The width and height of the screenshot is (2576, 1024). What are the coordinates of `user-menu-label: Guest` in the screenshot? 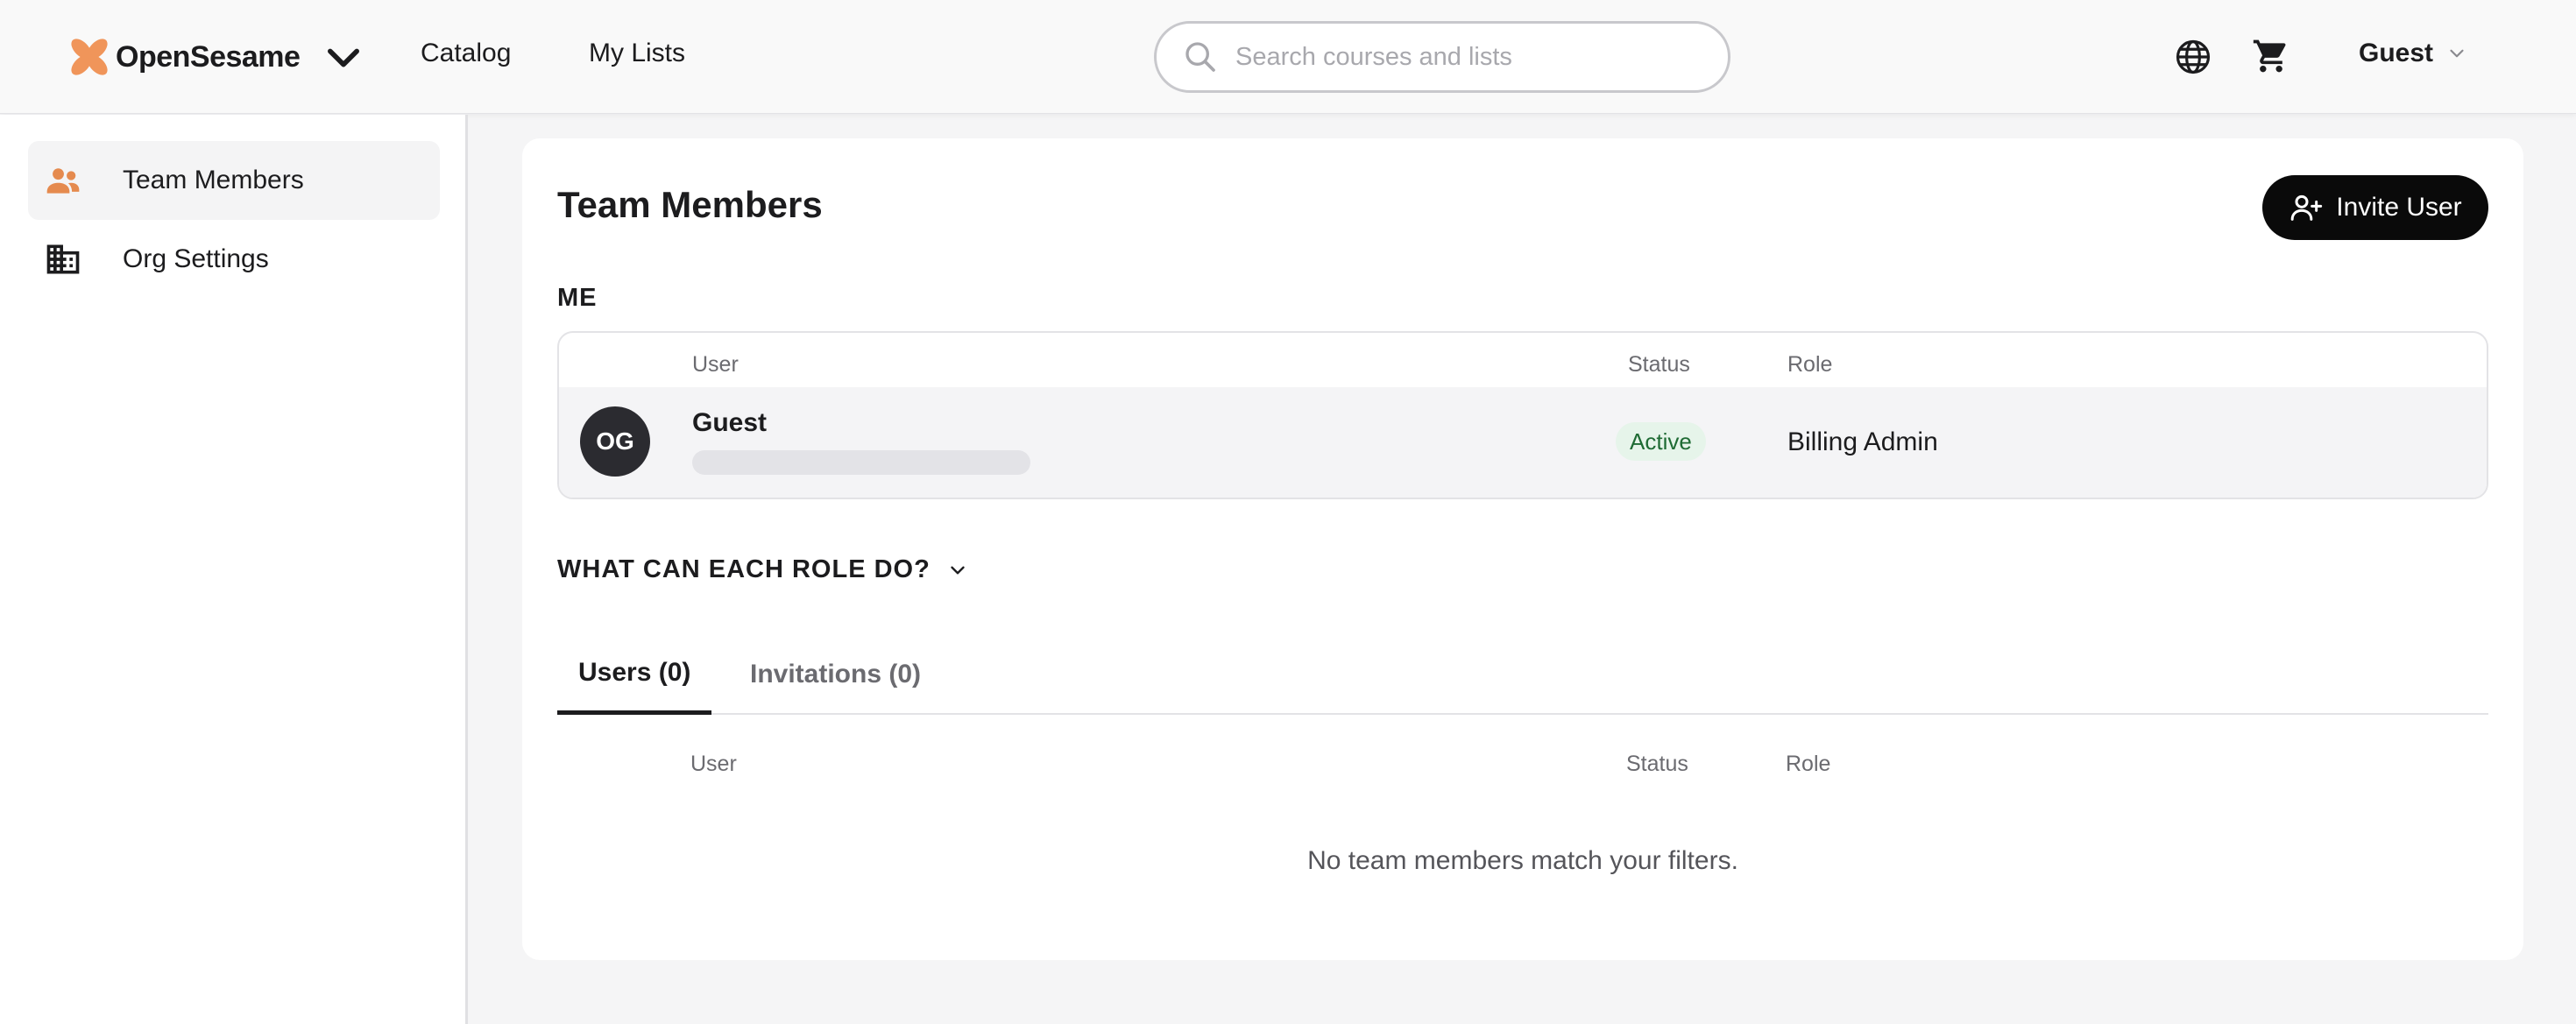 It's located at (2396, 53).